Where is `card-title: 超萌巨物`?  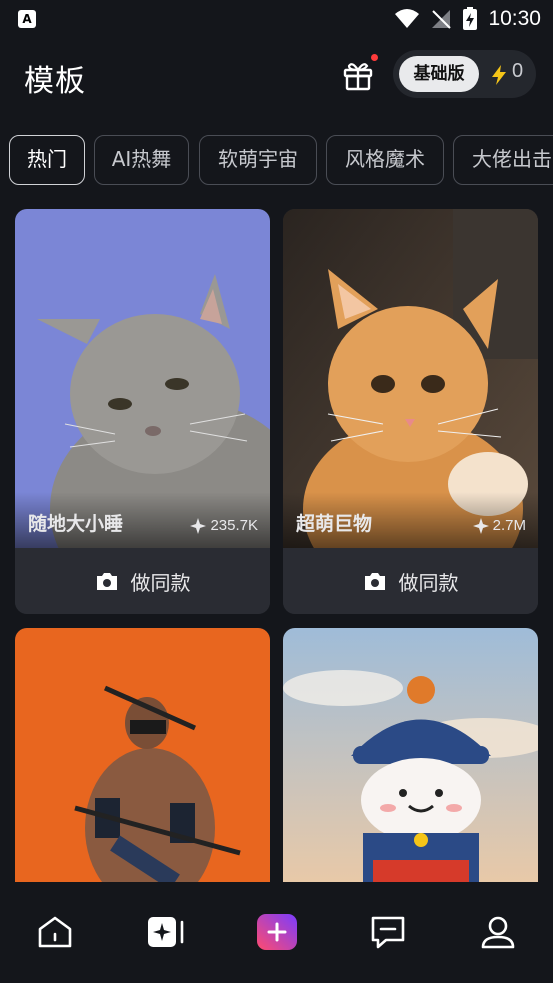 card-title: 超萌巨物 is located at coordinates (334, 524).